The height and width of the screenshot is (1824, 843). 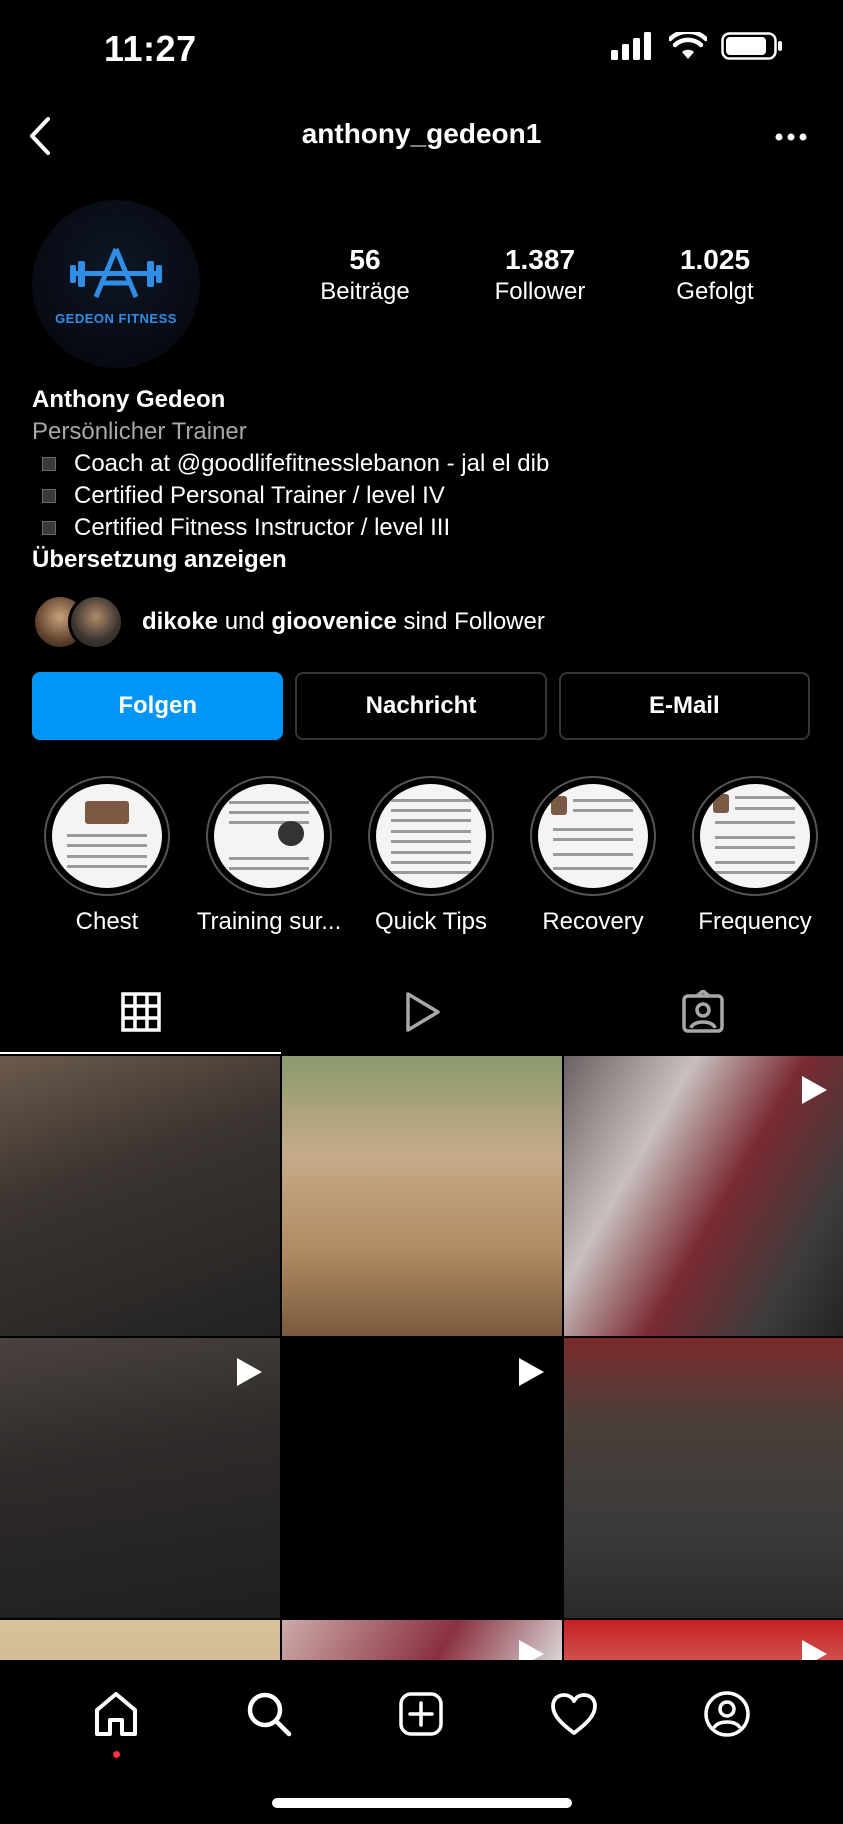 What do you see at coordinates (688, 45) in the screenshot?
I see `wifi-icon` at bounding box center [688, 45].